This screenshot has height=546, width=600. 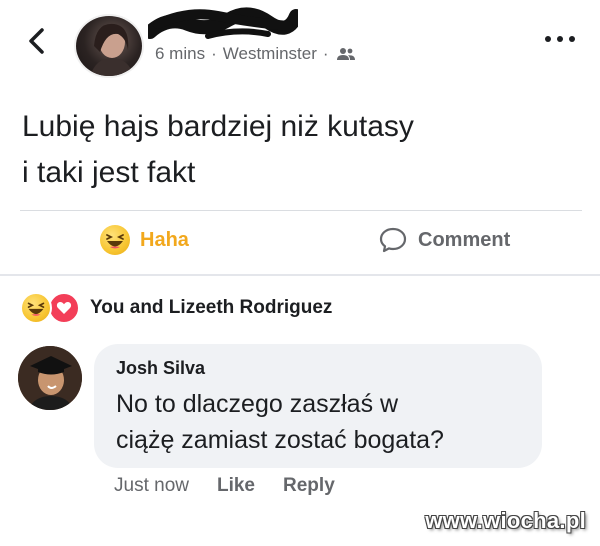 What do you see at coordinates (345, 54) in the screenshot?
I see `friends-icon` at bounding box center [345, 54].